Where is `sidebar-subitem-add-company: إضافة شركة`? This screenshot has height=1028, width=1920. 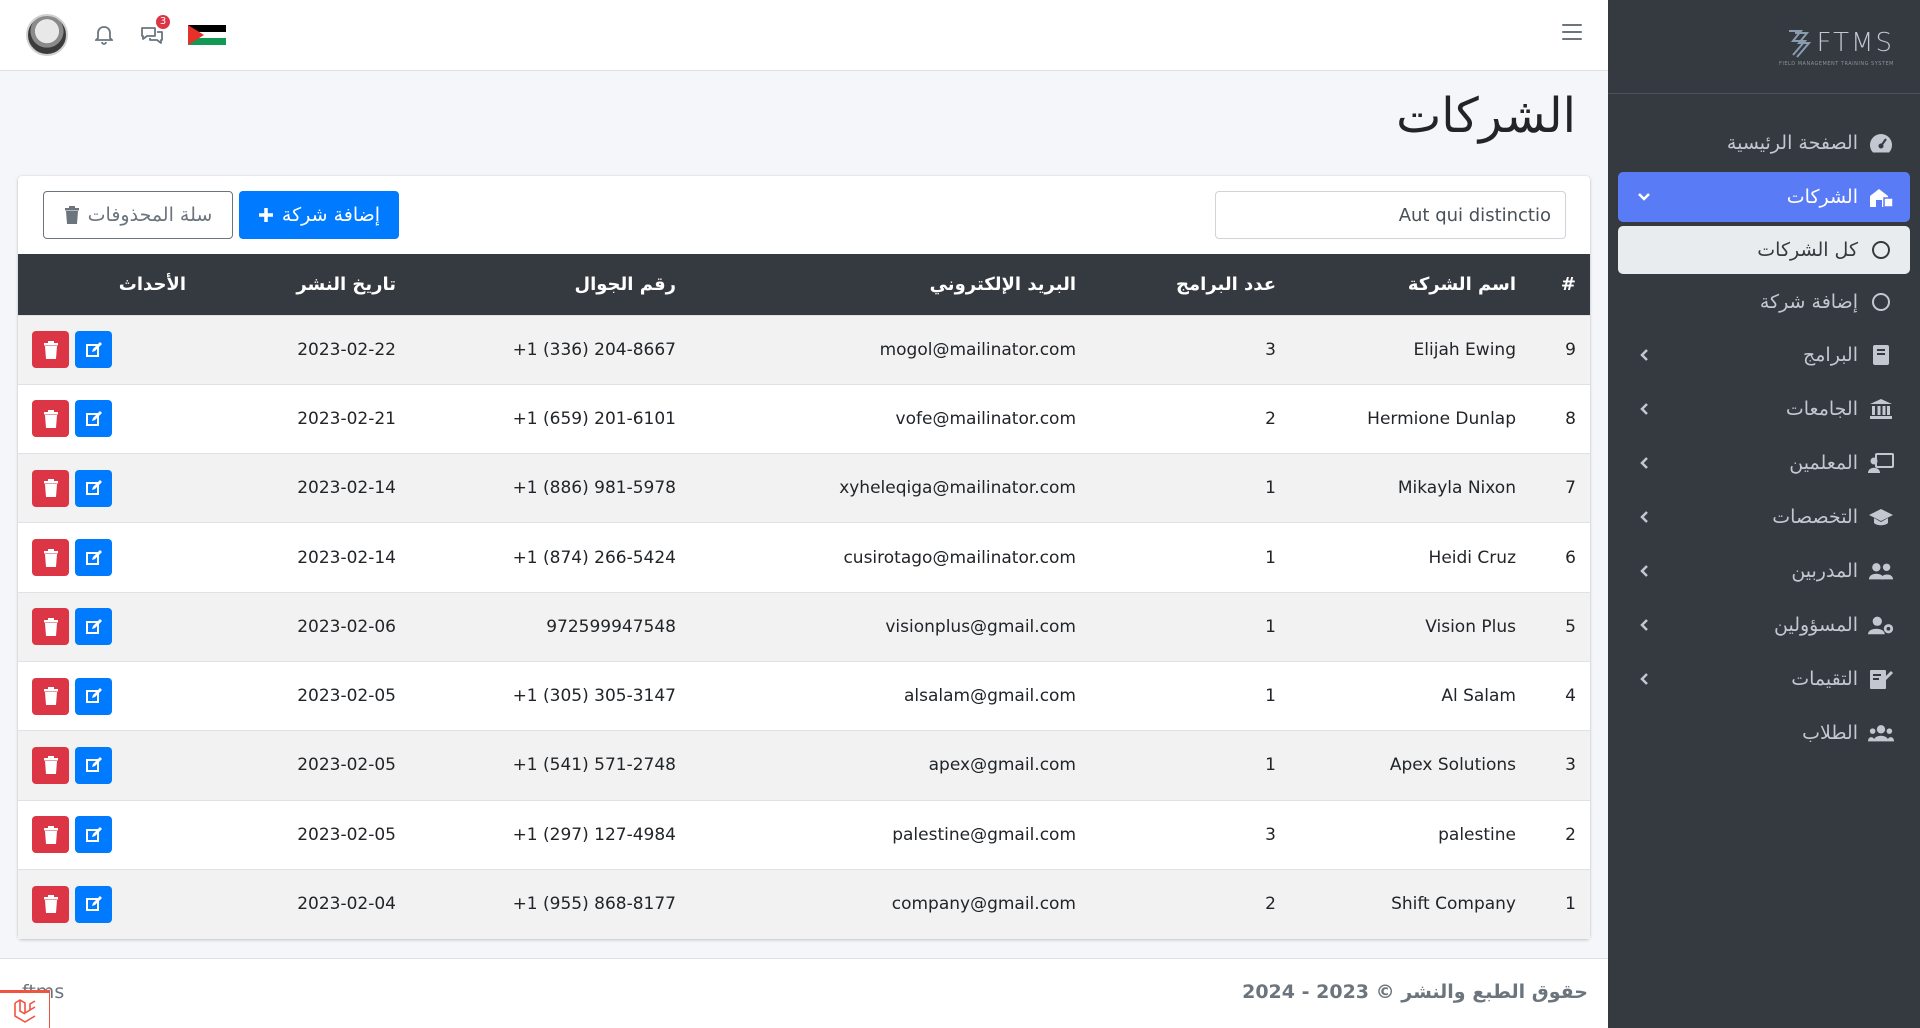
sidebar-subitem-add-company: إضافة شركة is located at coordinates (1764, 302).